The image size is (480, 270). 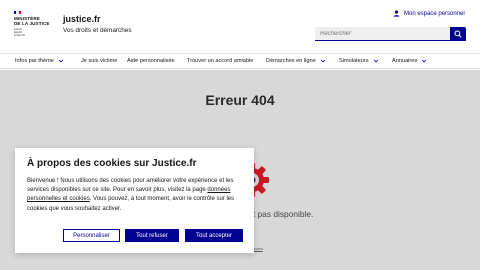 What do you see at coordinates (152, 235) in the screenshot?
I see `refuse-all-button: Tout refuser` at bounding box center [152, 235].